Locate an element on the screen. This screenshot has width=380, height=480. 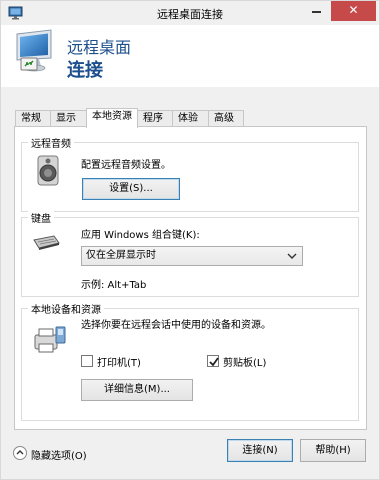
keyboard-group-title: 键盘 is located at coordinates (41, 217).